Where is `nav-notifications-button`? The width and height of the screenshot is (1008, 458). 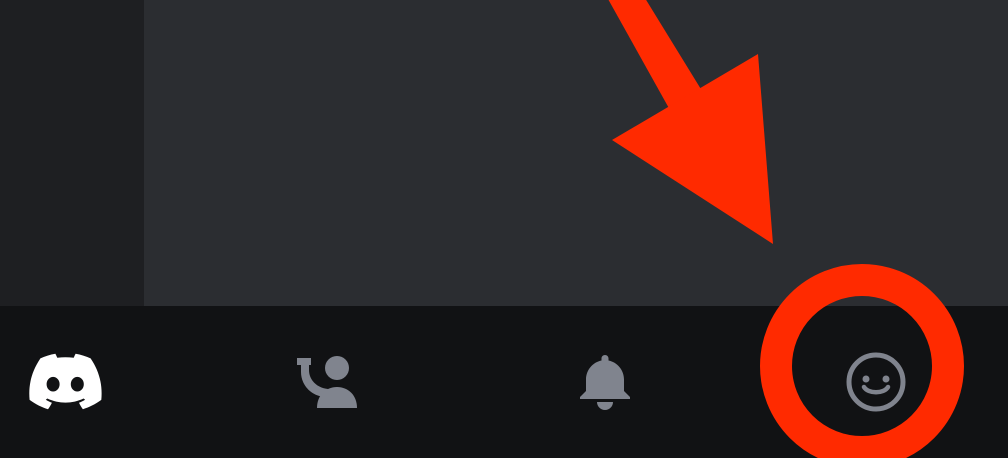
nav-notifications-button is located at coordinates (605, 382).